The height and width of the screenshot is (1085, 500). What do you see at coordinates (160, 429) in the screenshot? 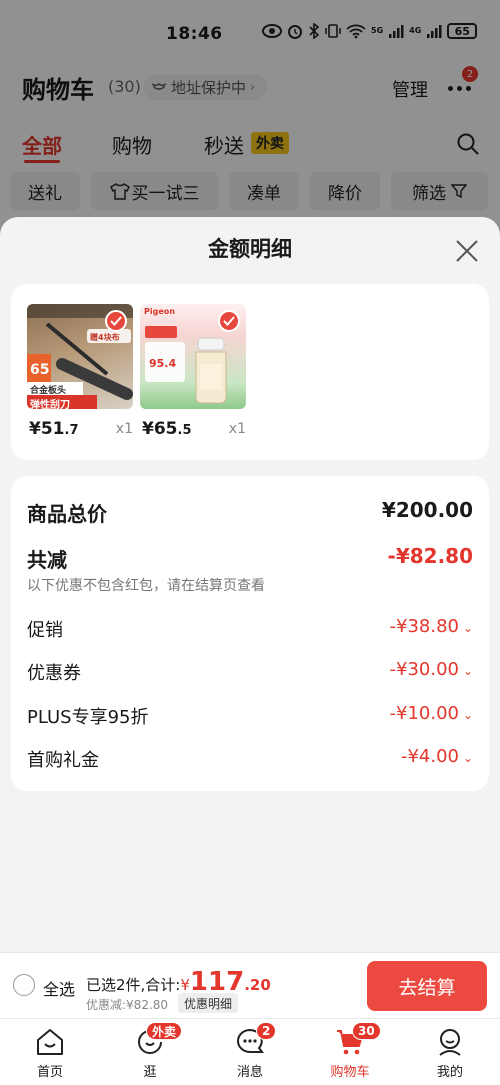
I see `price-integer: ¥65` at bounding box center [160, 429].